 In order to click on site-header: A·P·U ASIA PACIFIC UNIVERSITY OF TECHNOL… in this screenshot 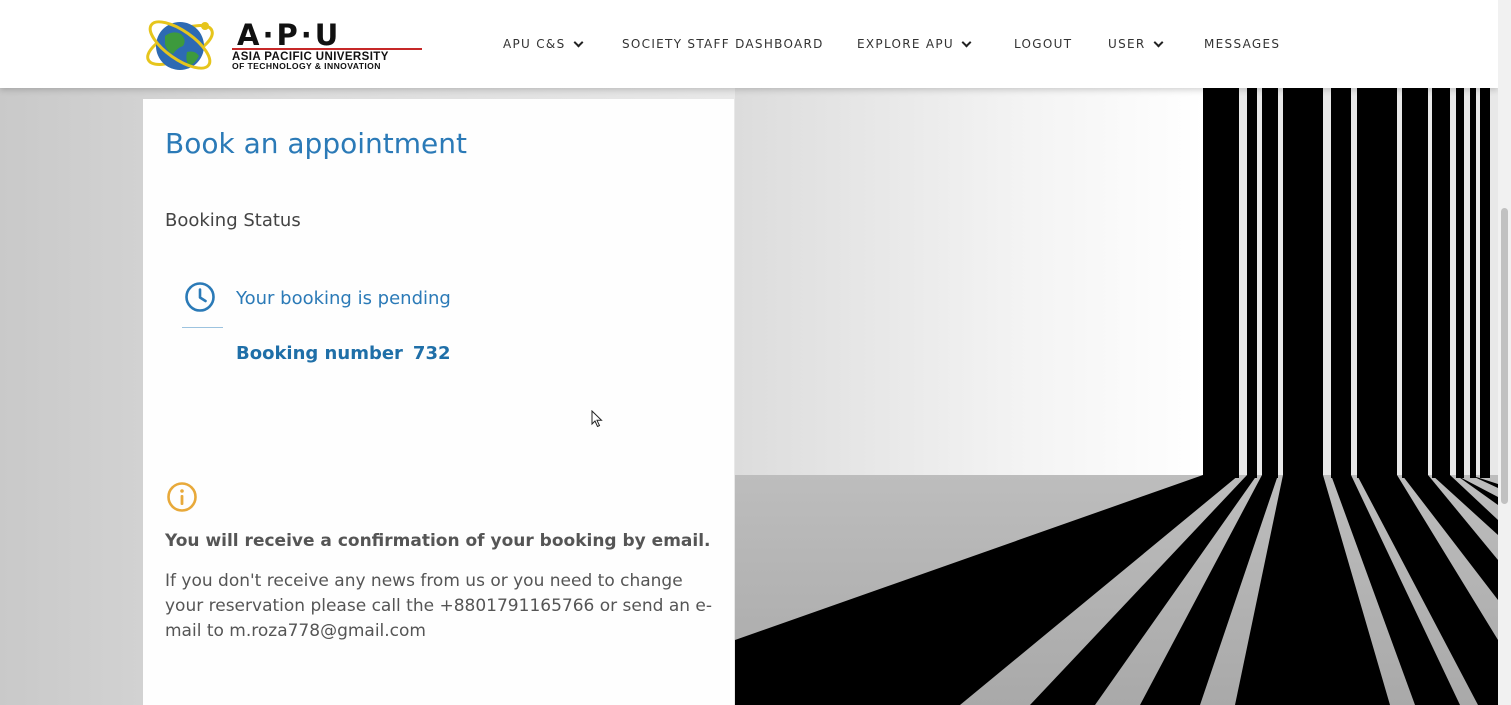, I will do `click(749, 44)`.